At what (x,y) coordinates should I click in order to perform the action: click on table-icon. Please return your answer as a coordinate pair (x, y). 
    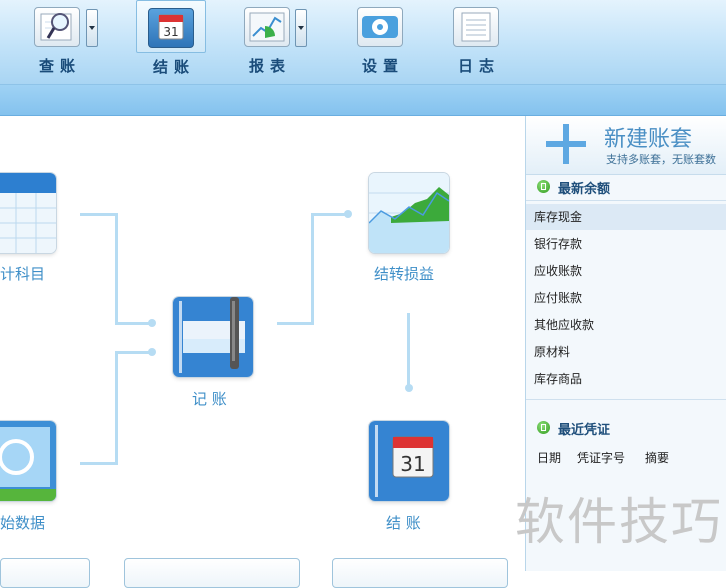
    Looking at the image, I should click on (28, 213).